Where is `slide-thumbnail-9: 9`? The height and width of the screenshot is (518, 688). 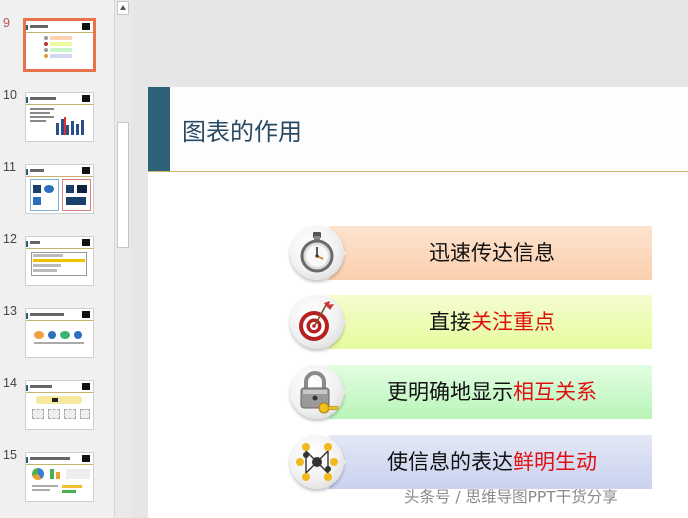
slide-thumbnail-9: 9 is located at coordinates (57, 45).